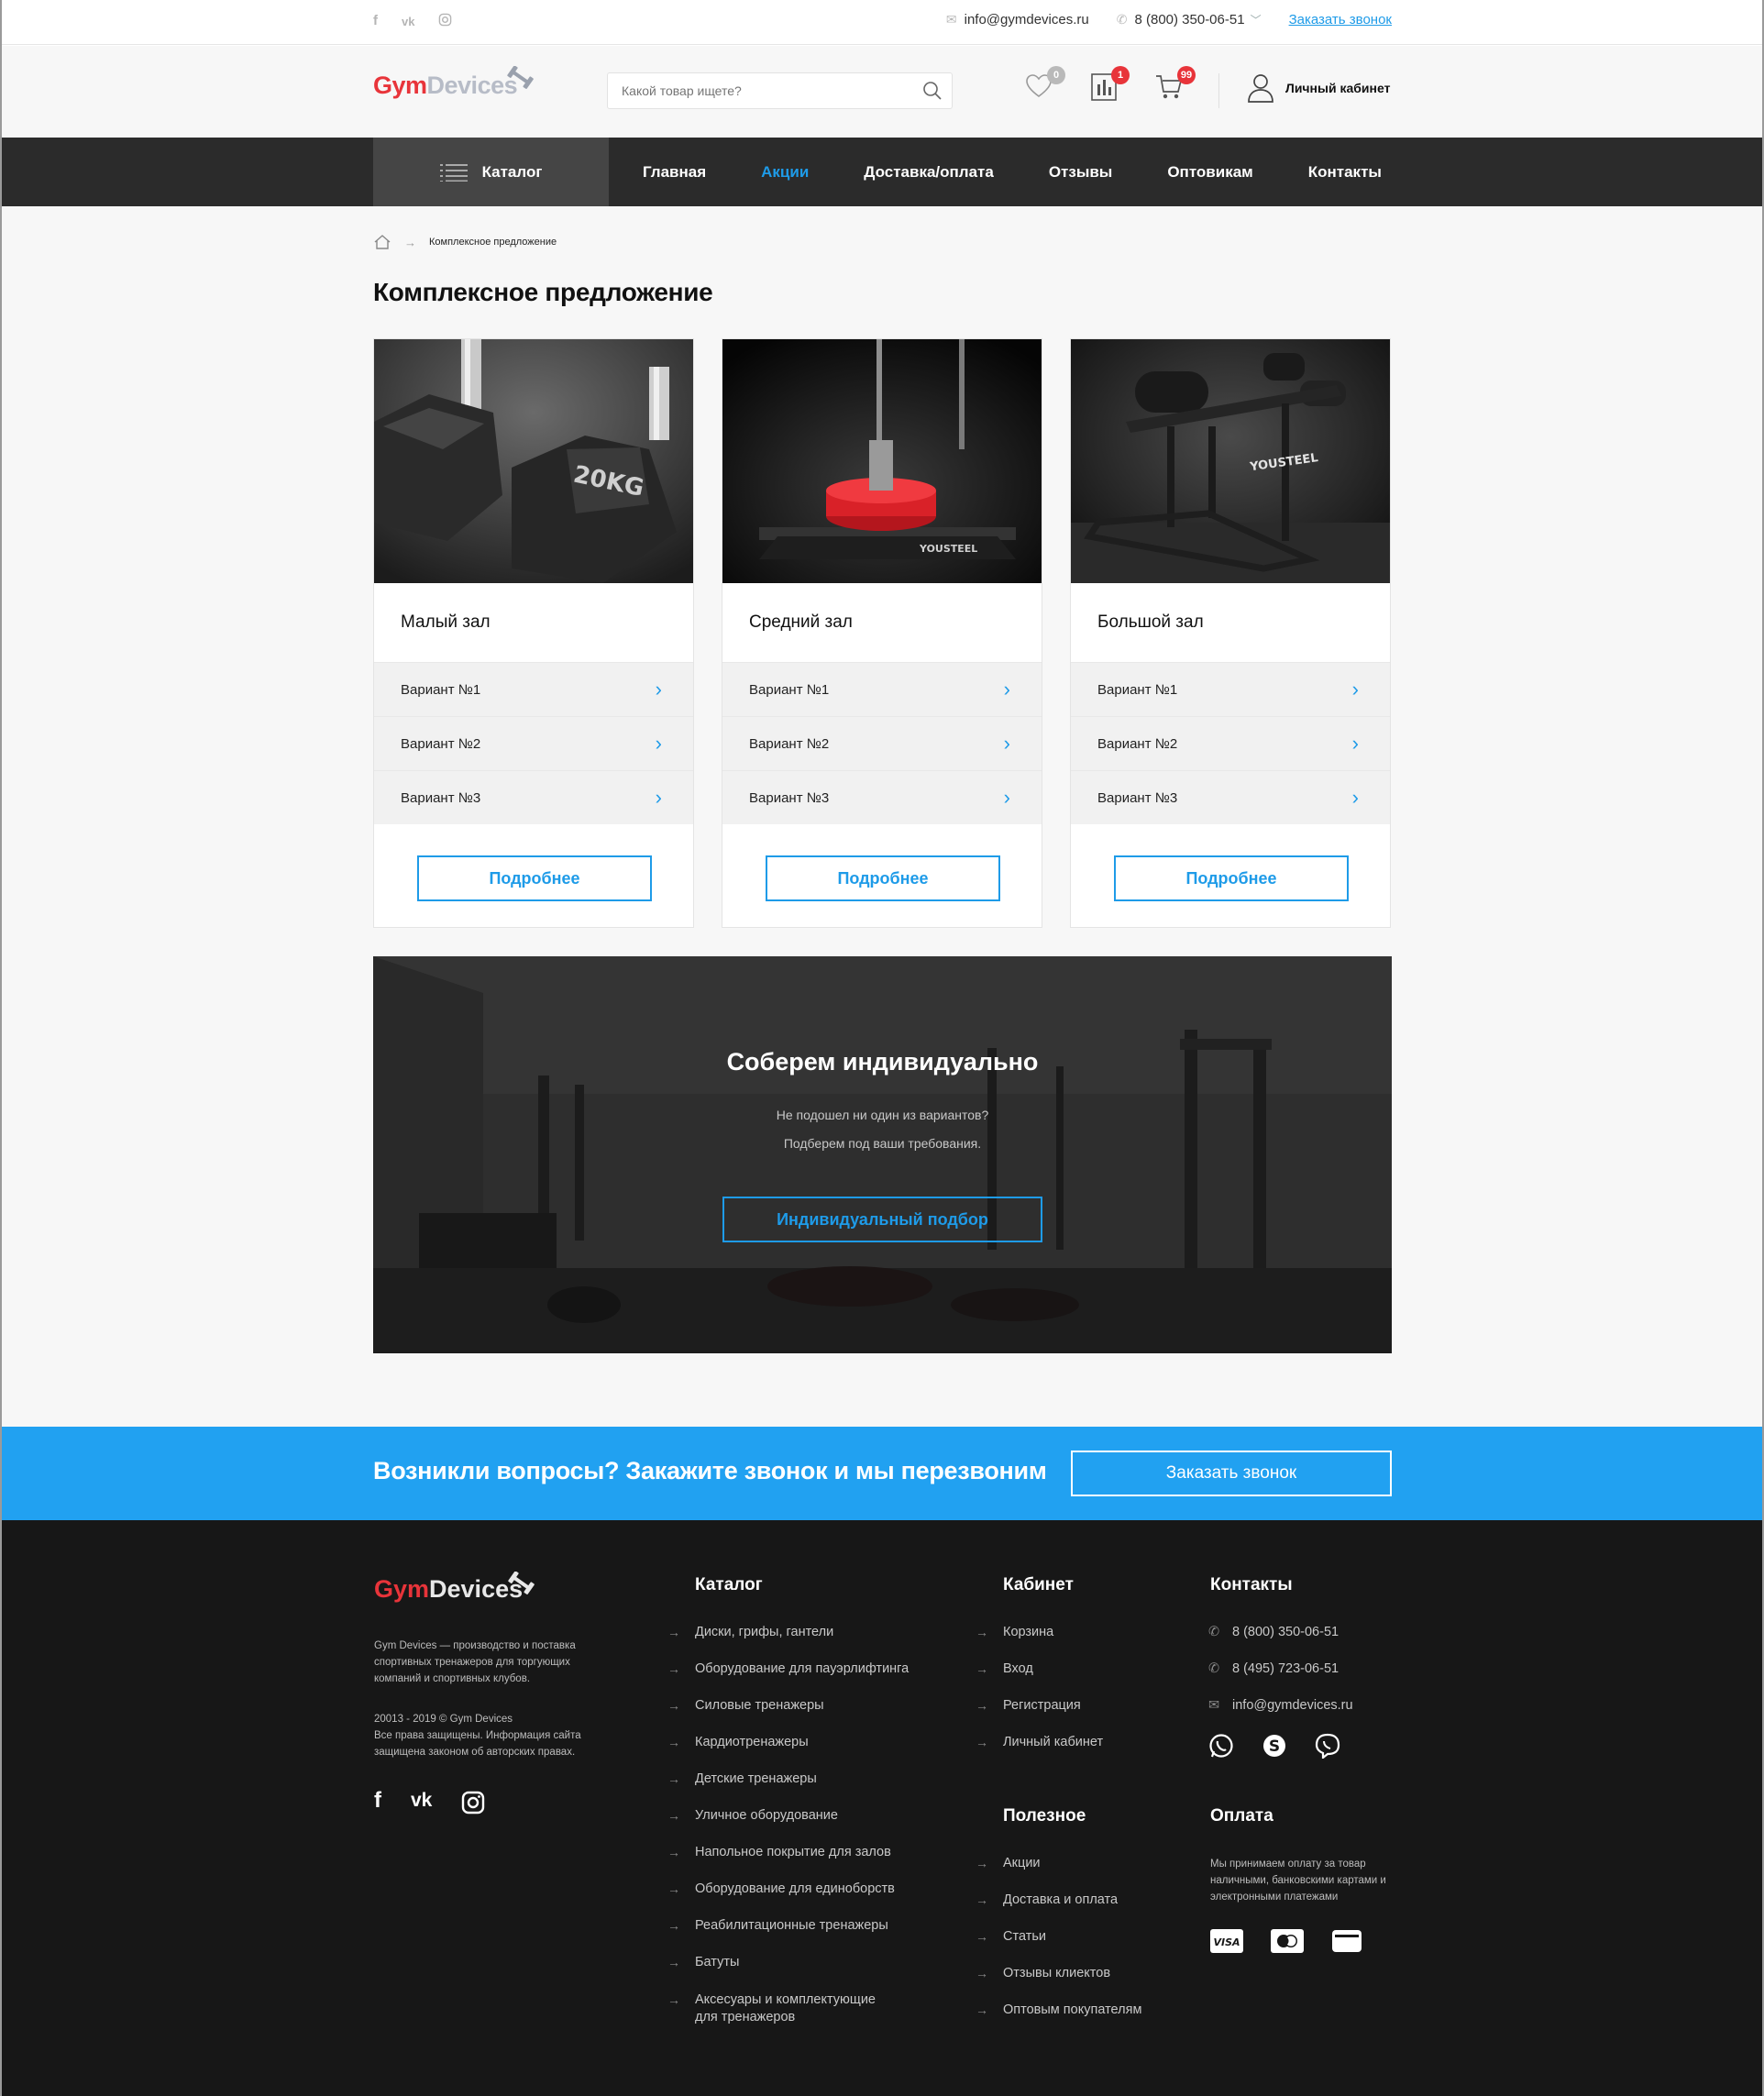 This screenshot has height=2096, width=1764. I want to click on footer-catalog-item: → Оборудование для пауэрлифтинга, so click(788, 1679).